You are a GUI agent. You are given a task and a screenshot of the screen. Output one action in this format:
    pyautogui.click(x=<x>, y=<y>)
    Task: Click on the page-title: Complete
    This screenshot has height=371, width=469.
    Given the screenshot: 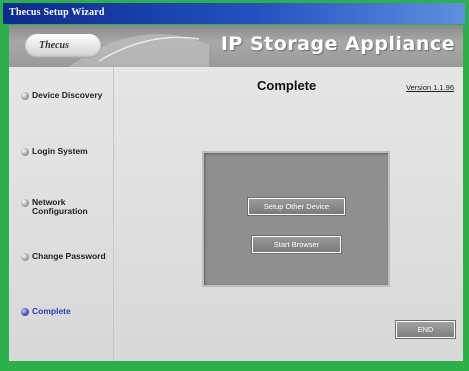 What is the action you would take?
    pyautogui.click(x=287, y=85)
    